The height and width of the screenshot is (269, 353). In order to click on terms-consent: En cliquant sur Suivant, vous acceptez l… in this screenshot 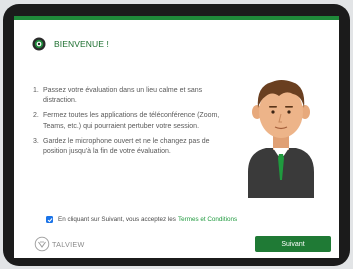, I will do `click(141, 219)`.